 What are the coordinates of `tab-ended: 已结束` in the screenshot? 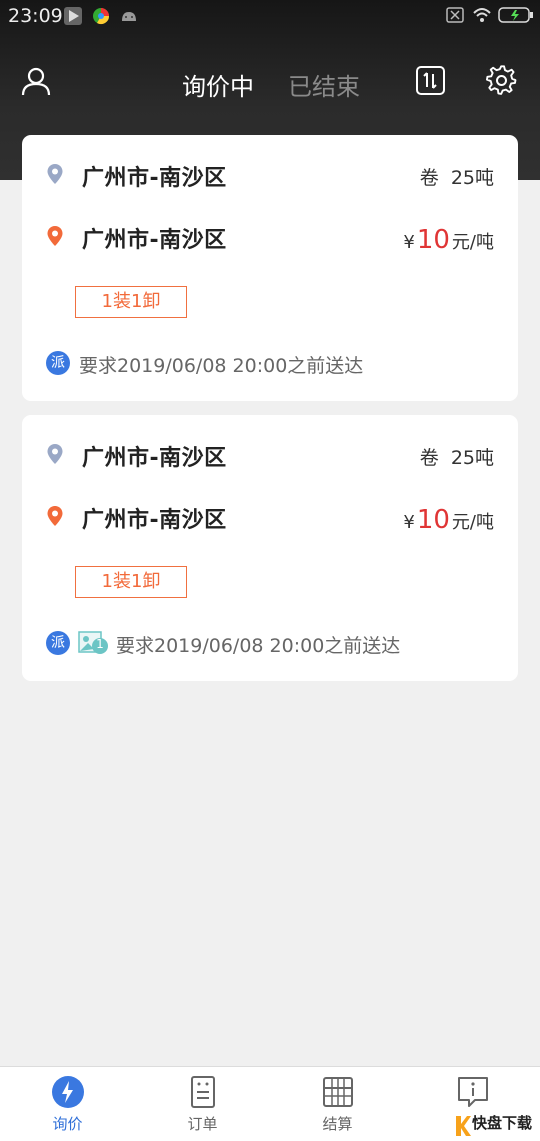 It's located at (324, 84).